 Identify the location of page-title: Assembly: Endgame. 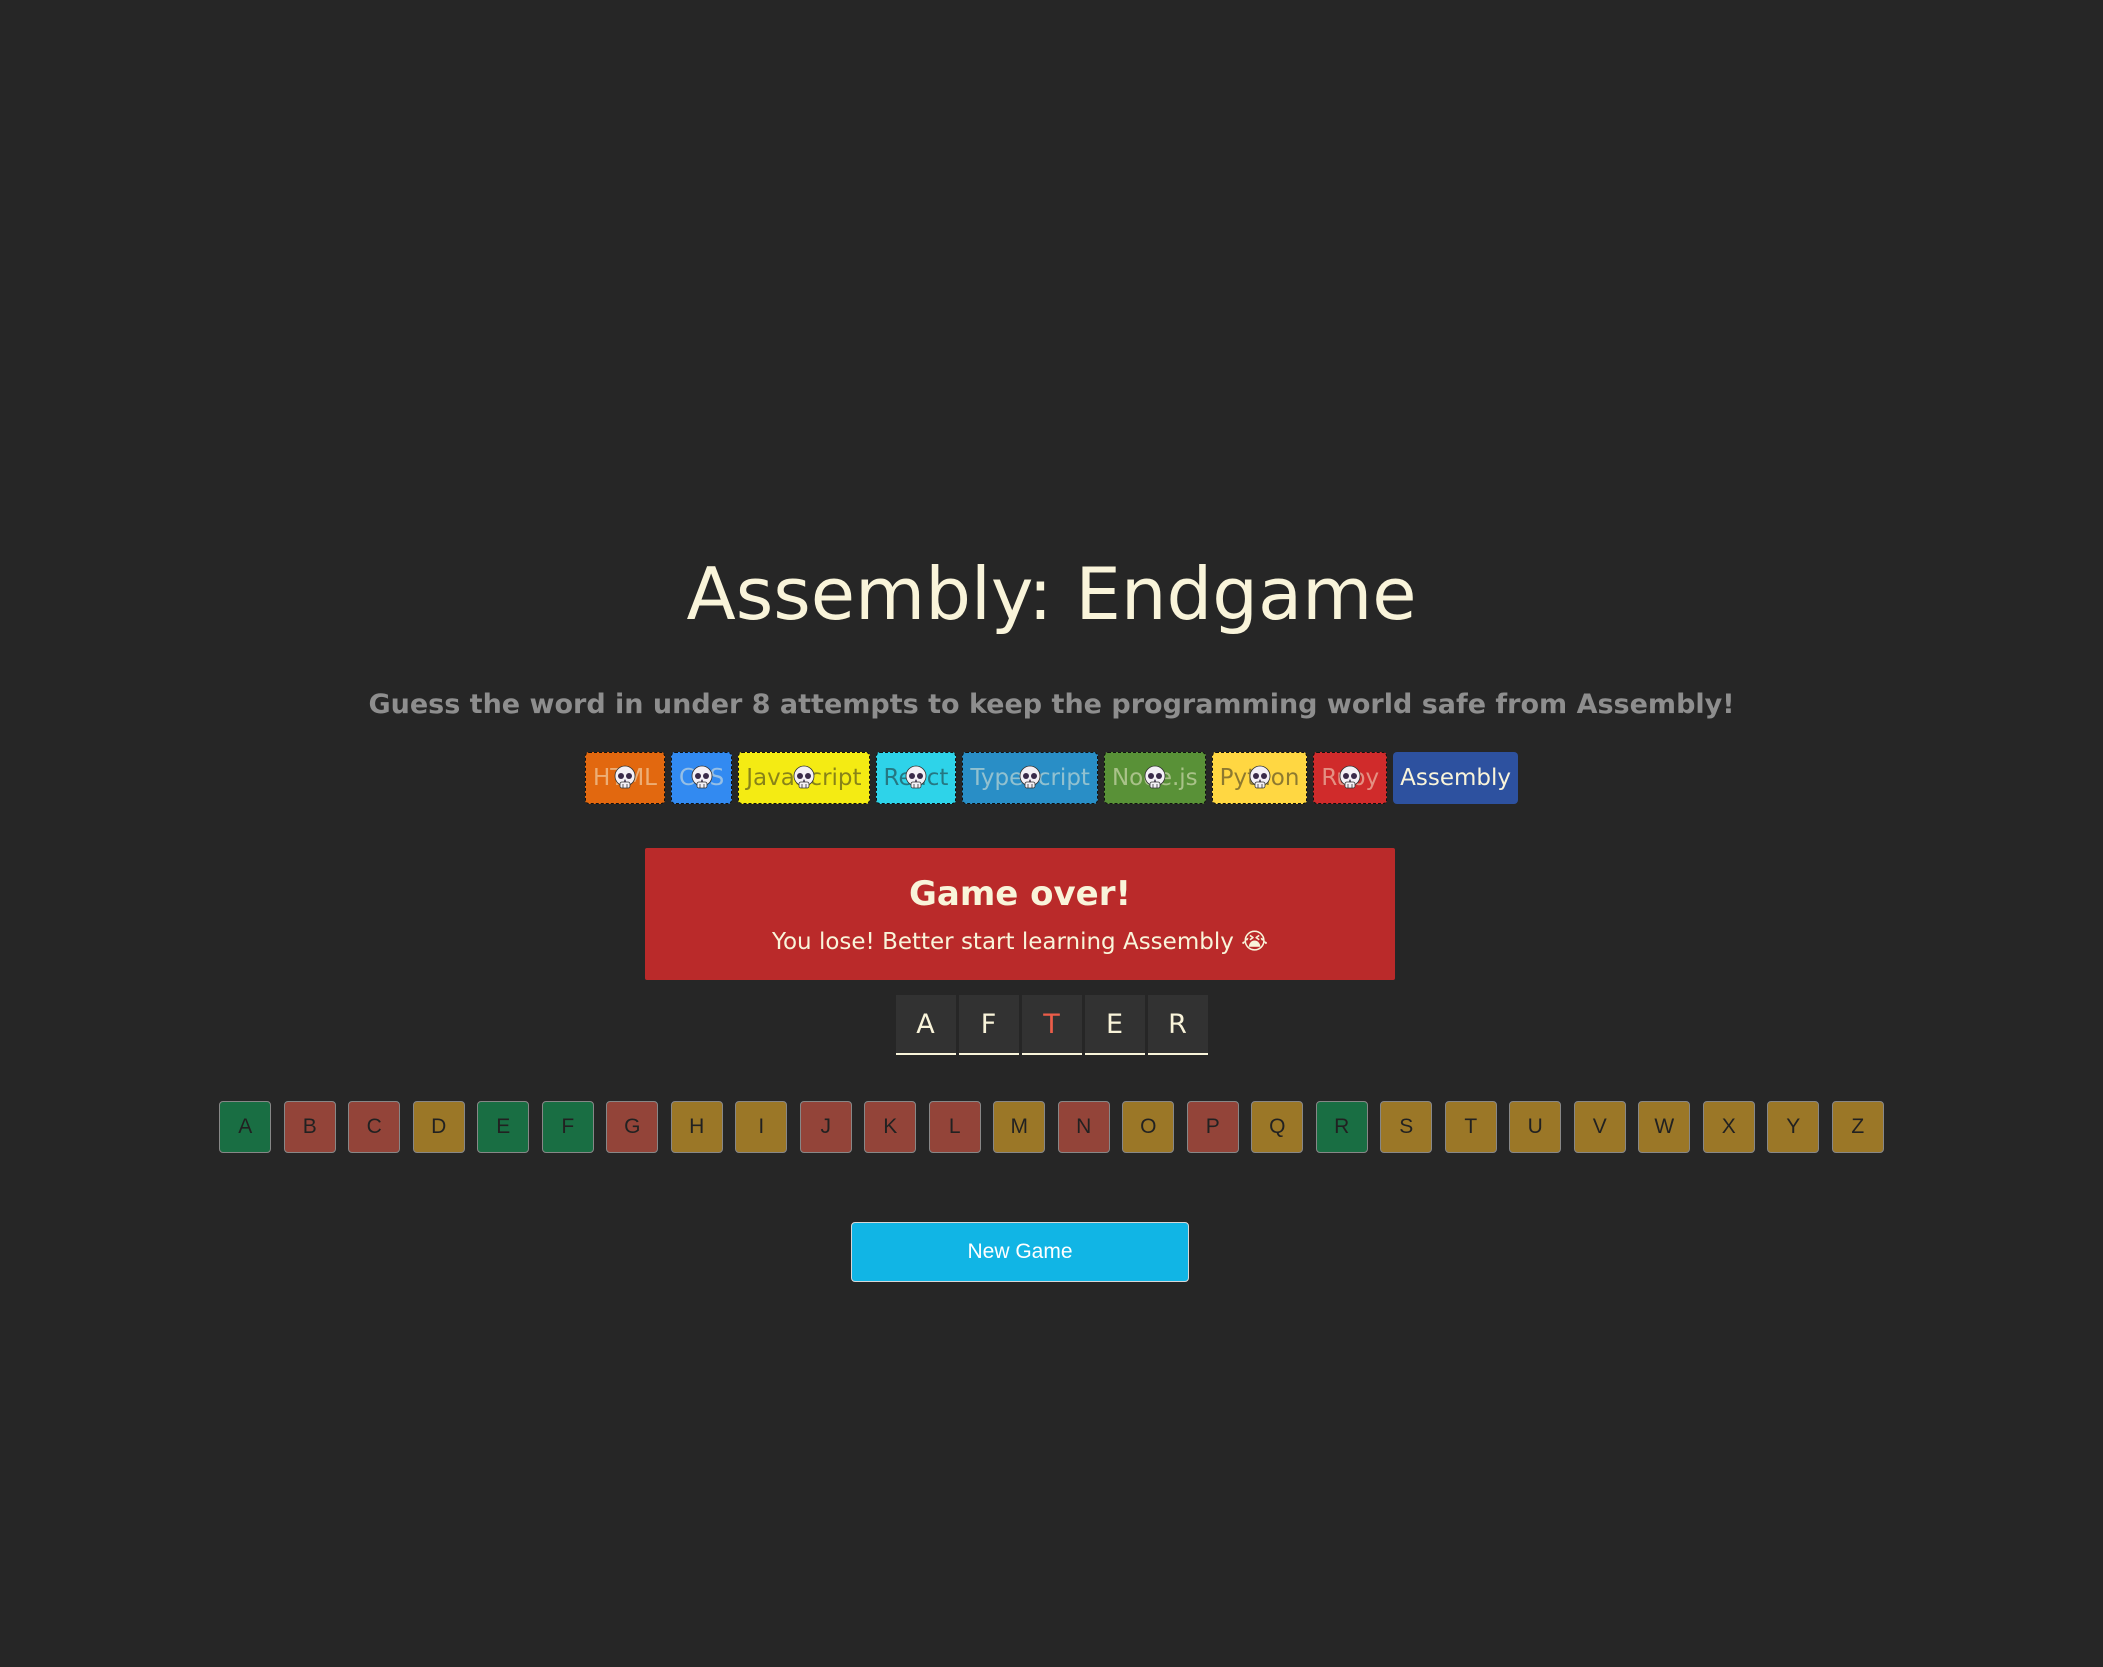
(1051, 594).